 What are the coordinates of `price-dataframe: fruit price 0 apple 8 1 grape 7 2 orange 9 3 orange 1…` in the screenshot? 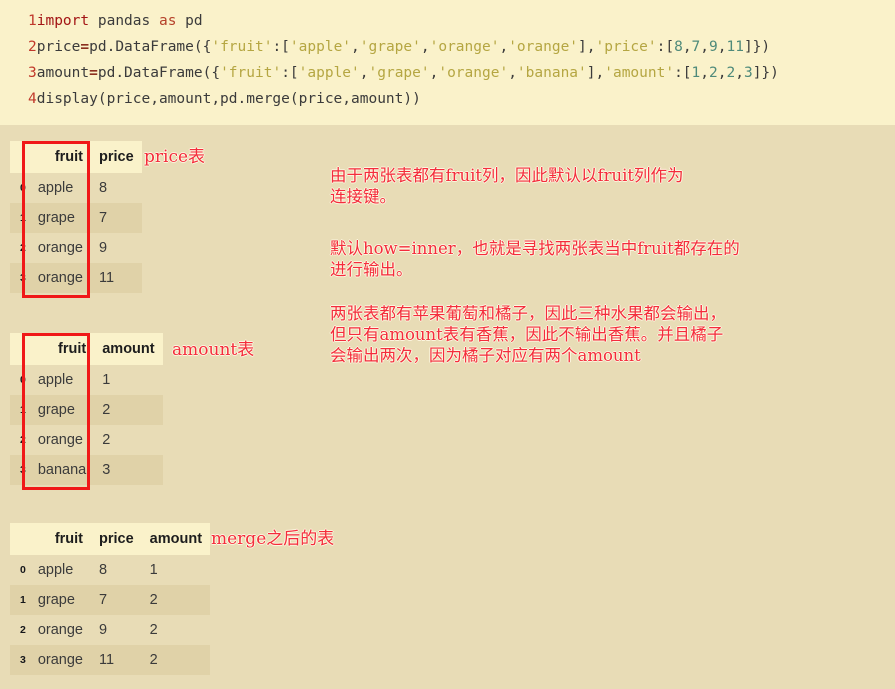 It's located at (76, 217).